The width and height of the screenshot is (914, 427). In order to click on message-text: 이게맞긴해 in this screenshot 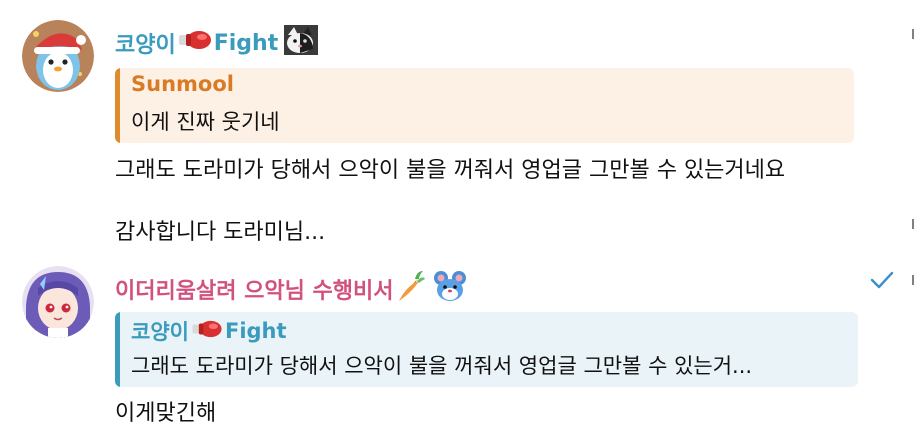, I will do `click(166, 413)`.